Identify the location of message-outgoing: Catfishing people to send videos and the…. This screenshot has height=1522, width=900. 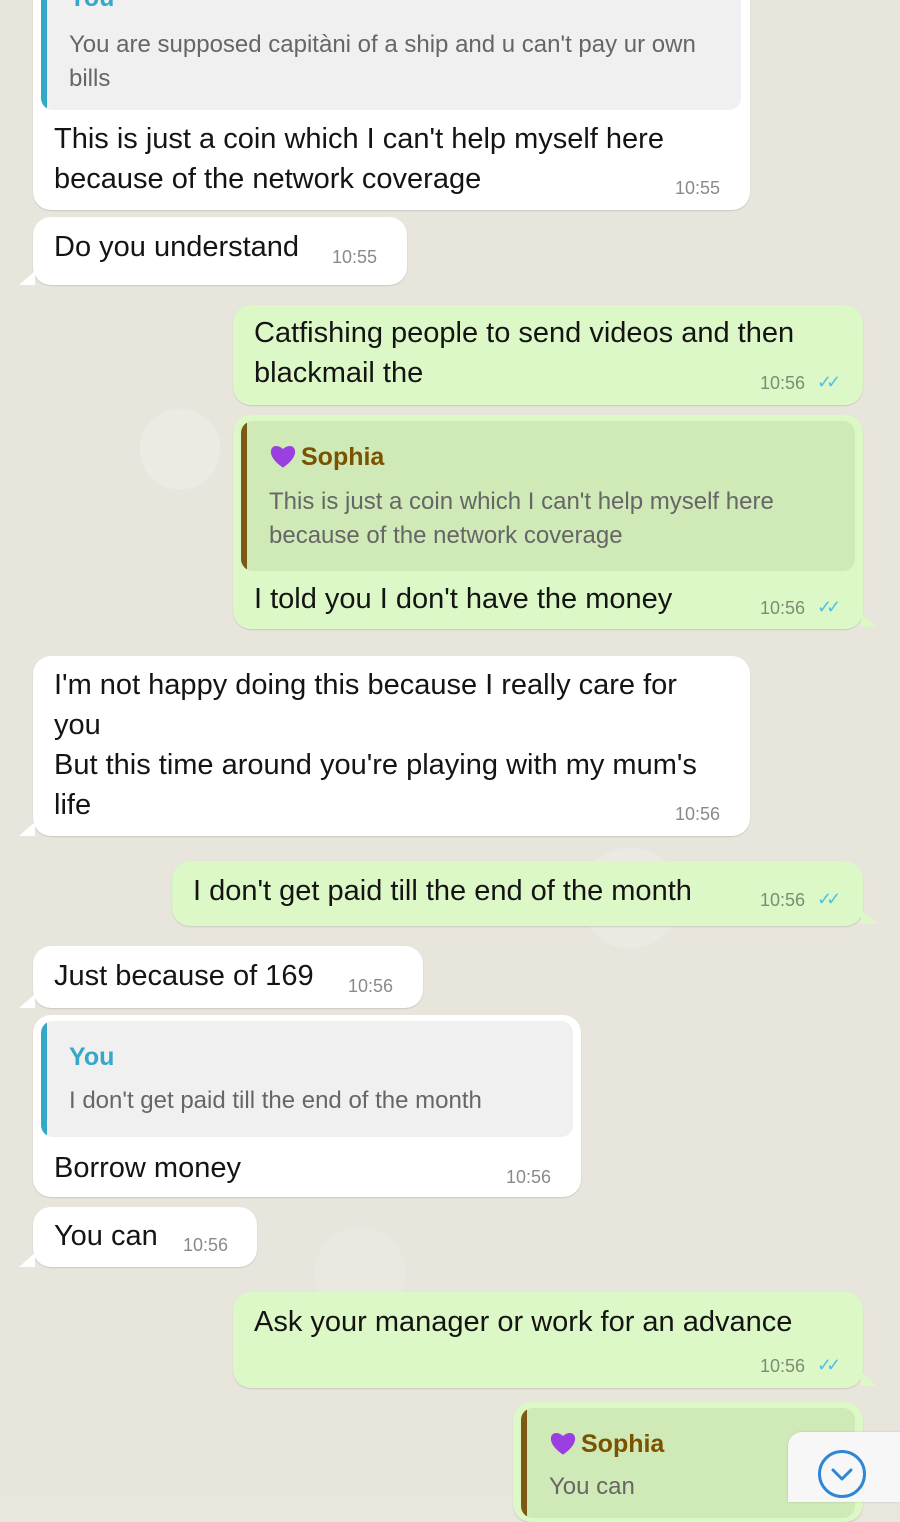
(548, 355).